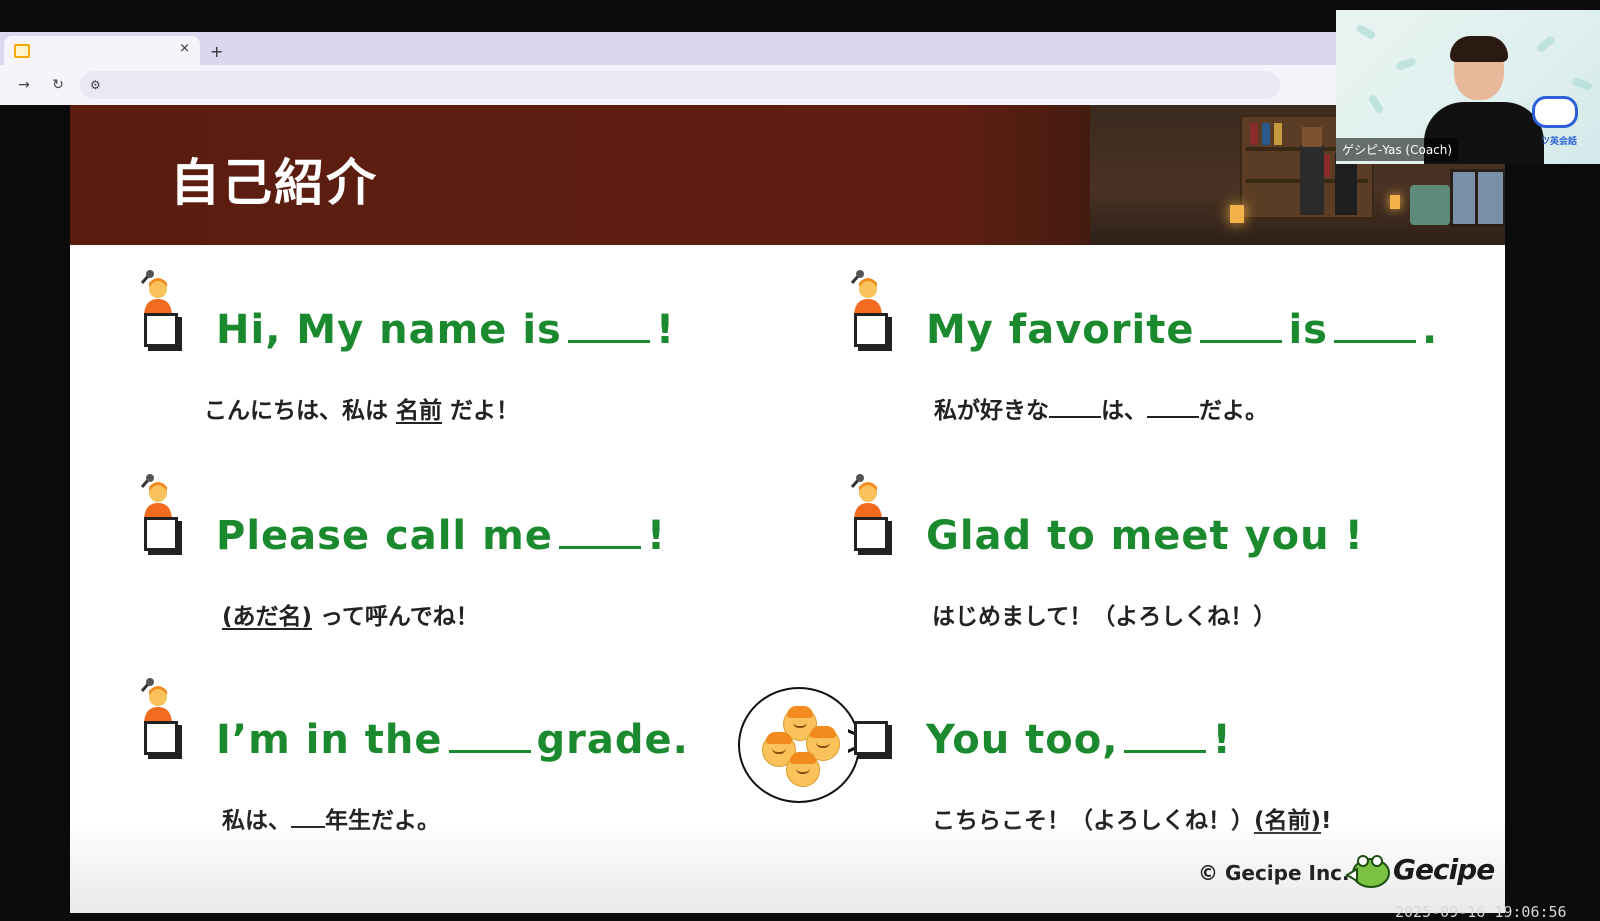  I want to click on window-illustration, so click(1477, 198).